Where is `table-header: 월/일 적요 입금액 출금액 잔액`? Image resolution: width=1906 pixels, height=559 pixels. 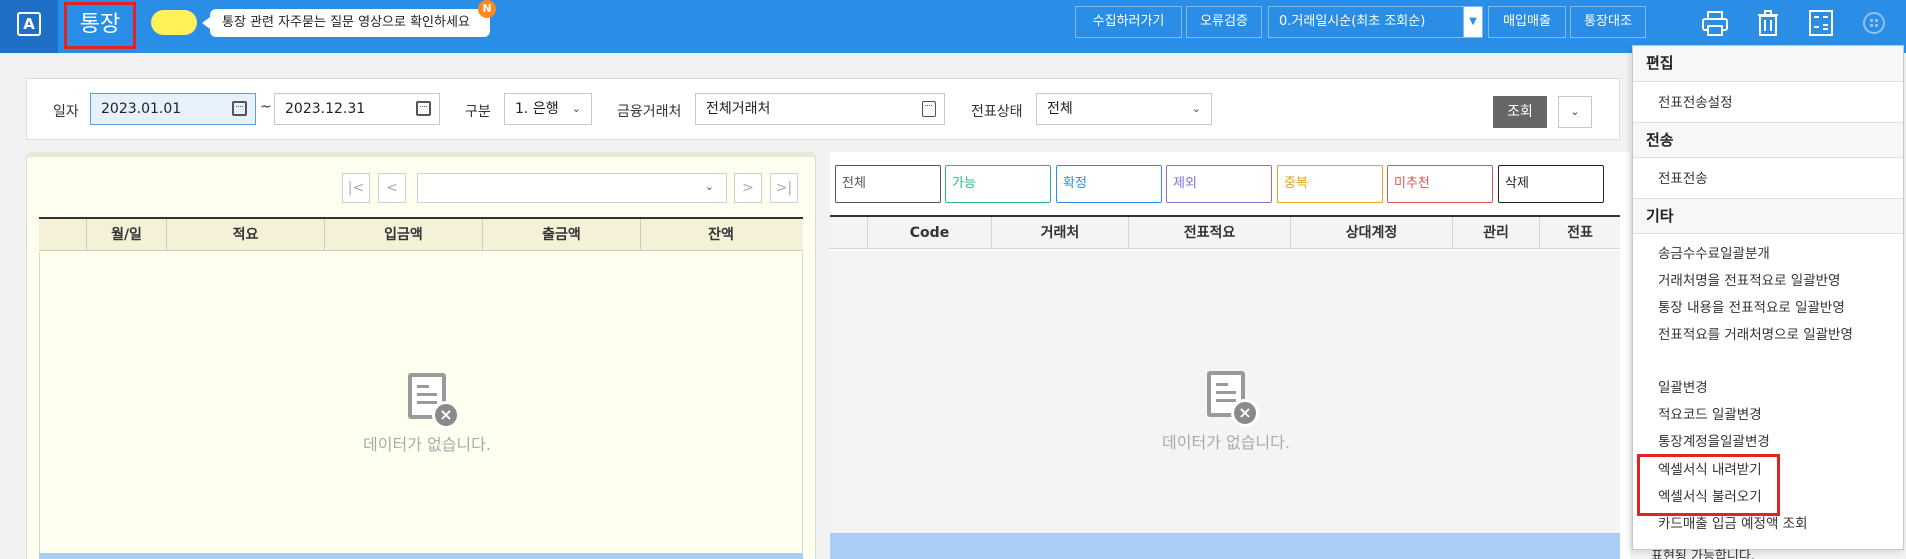 table-header: 월/일 적요 입금액 출금액 잔액 is located at coordinates (421, 234).